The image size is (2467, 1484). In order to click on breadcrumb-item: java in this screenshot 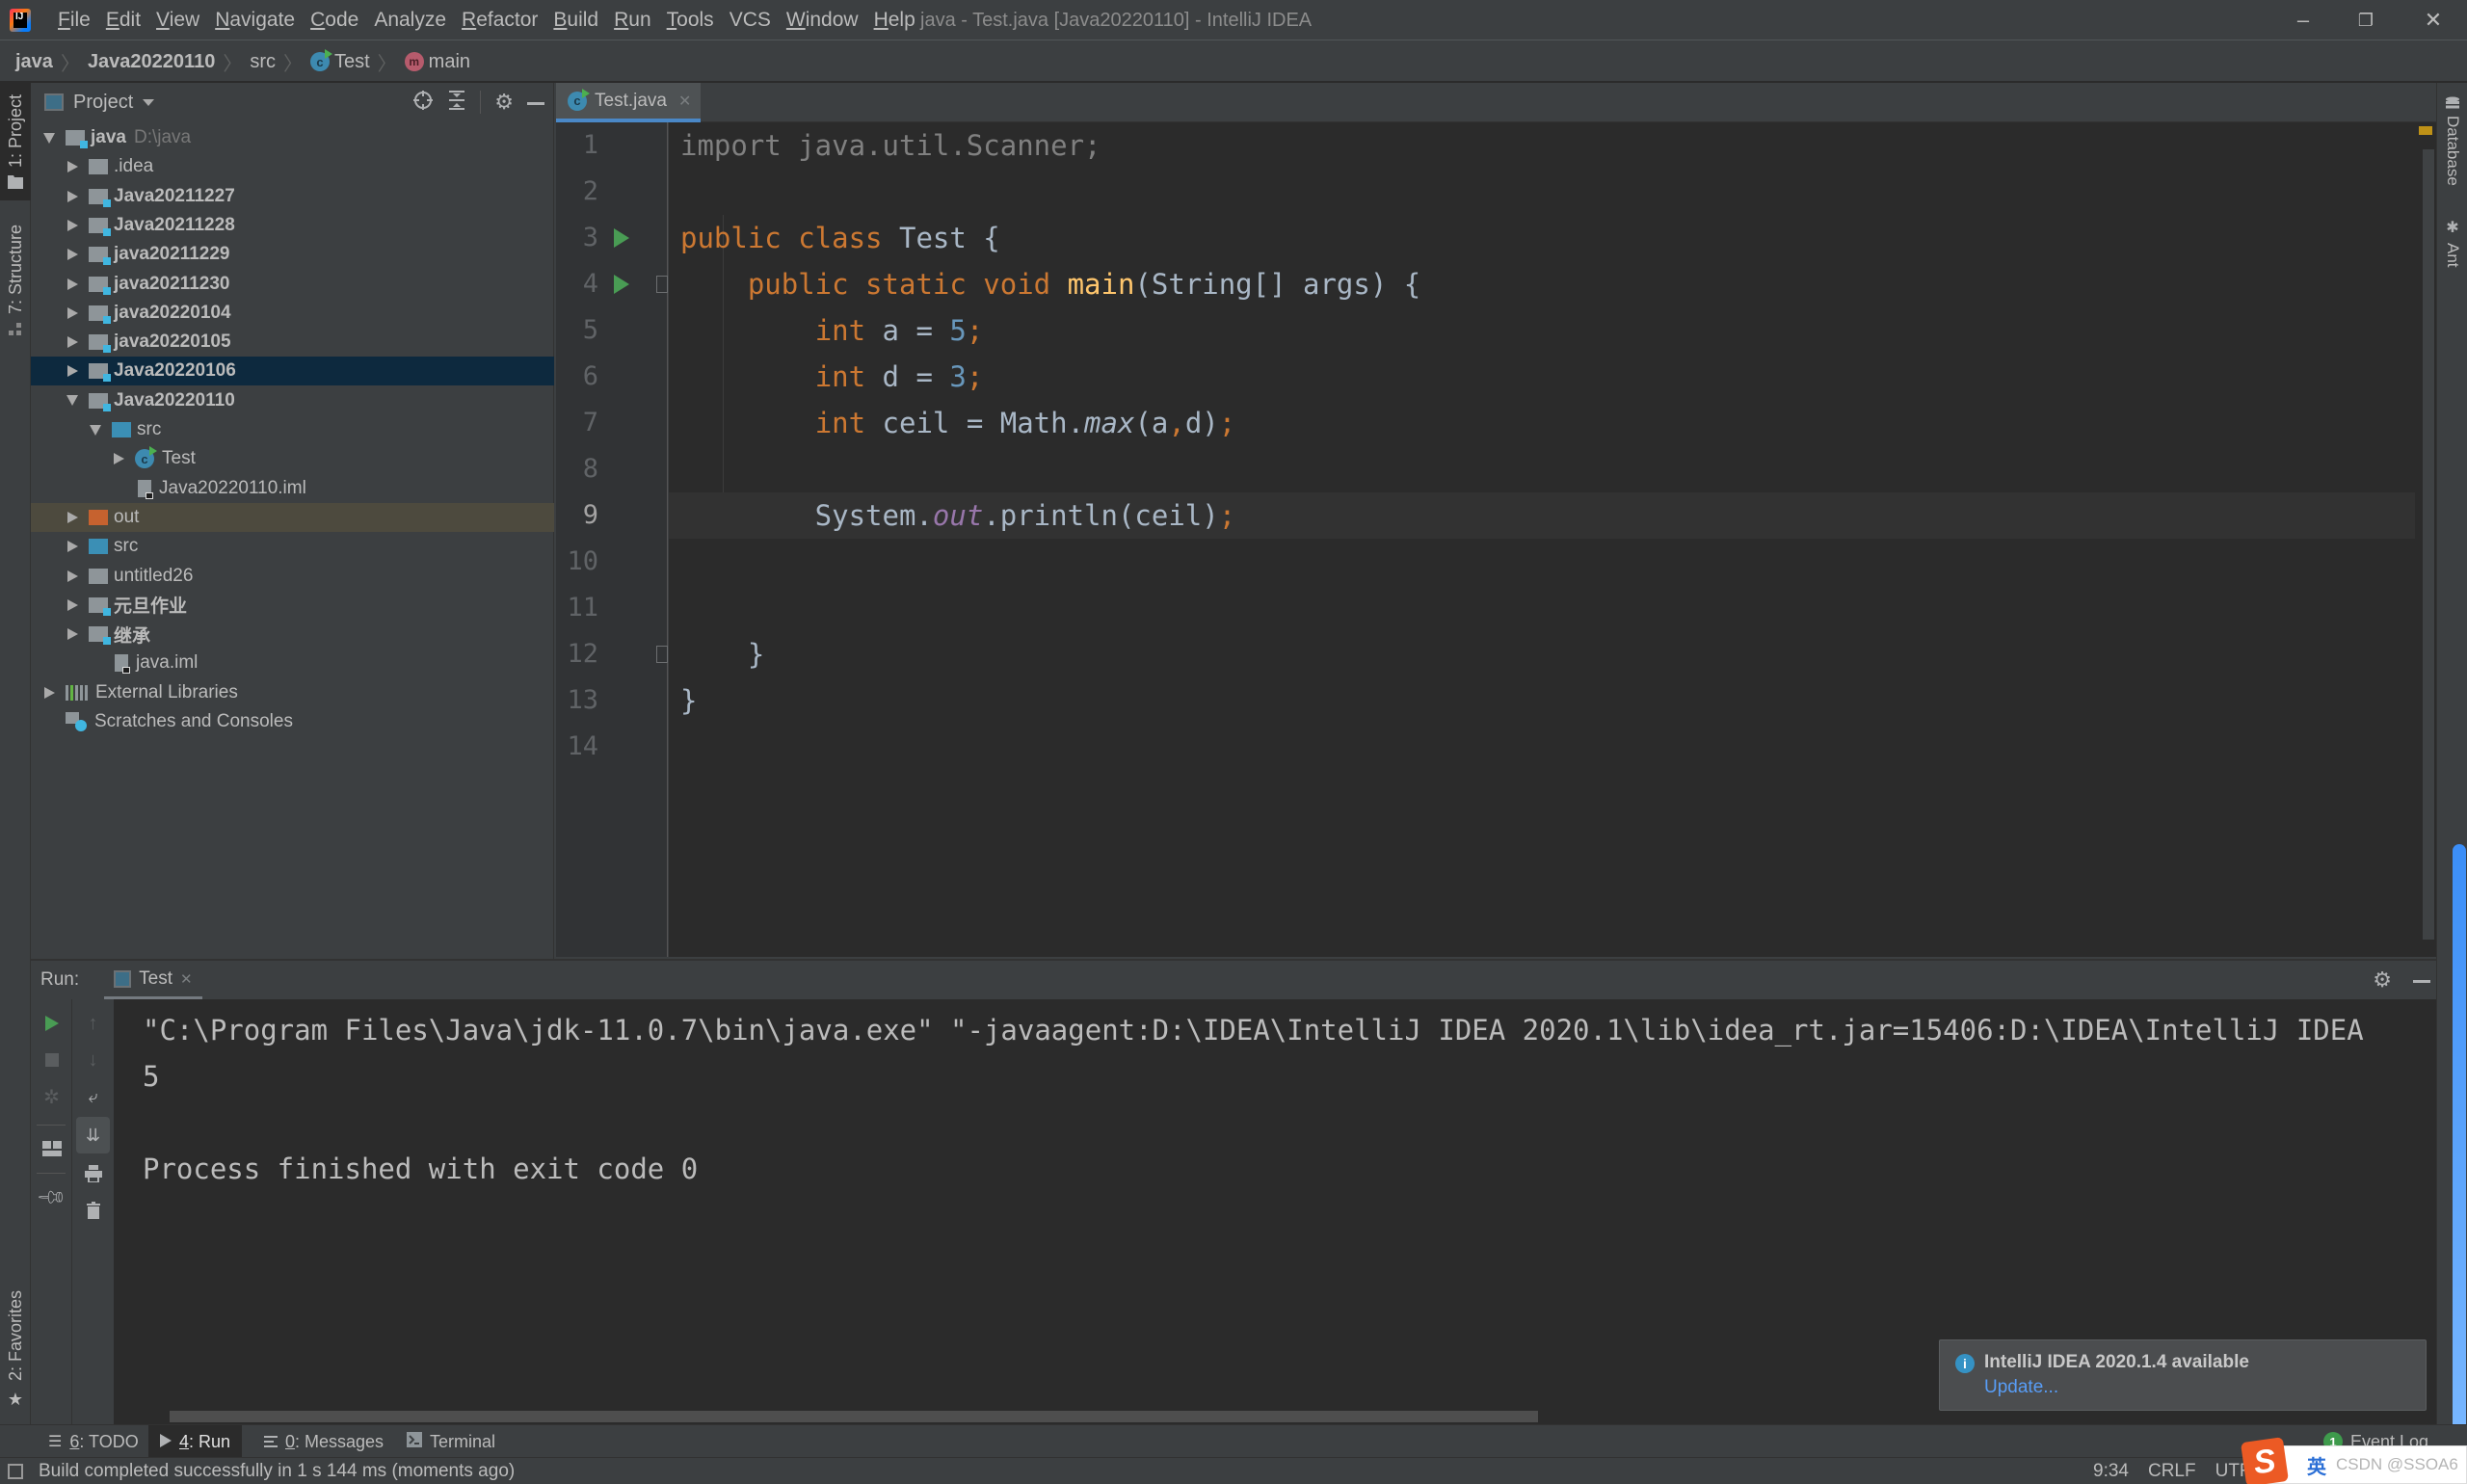, I will do `click(34, 62)`.